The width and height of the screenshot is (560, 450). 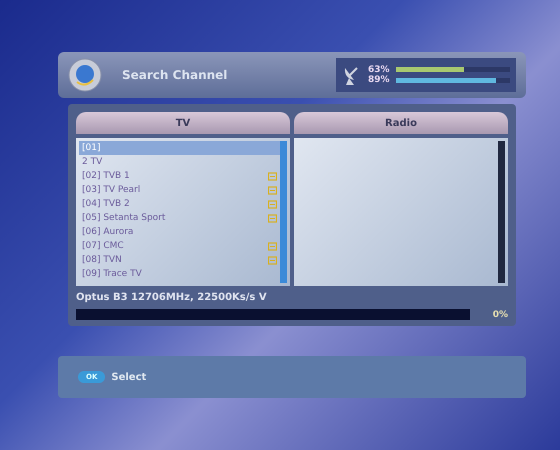 What do you see at coordinates (179, 176) in the screenshot?
I see `channel-item: [02] TVB 1` at bounding box center [179, 176].